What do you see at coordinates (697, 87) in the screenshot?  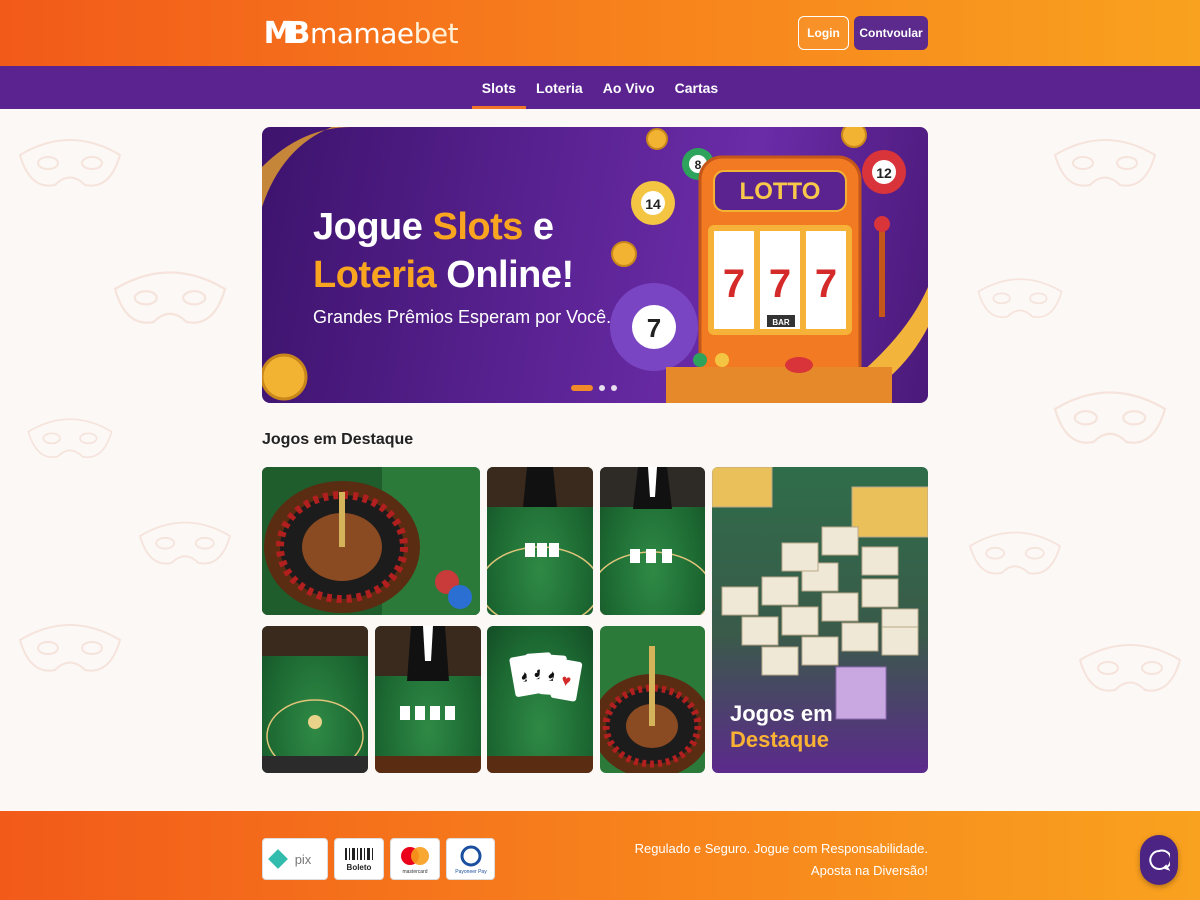 I see `nav-item-cartas: Cartas` at bounding box center [697, 87].